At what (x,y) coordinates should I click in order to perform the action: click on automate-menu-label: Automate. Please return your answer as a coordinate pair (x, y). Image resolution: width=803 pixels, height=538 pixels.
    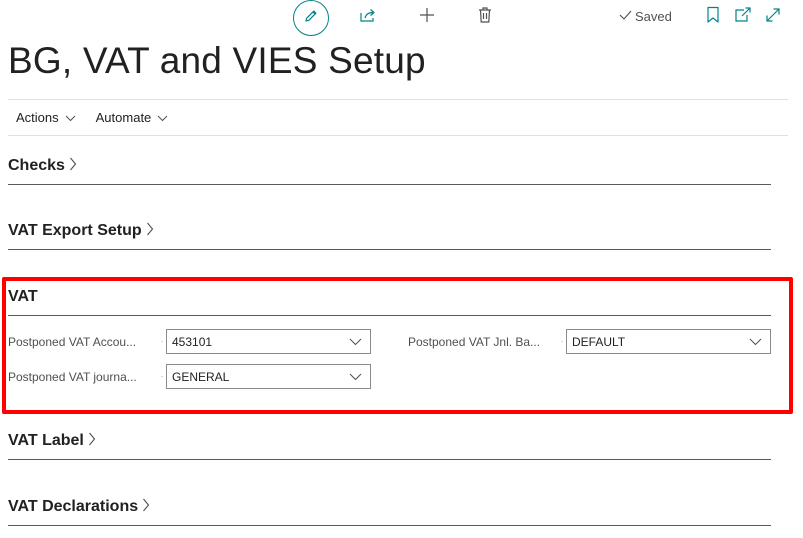
    Looking at the image, I should click on (123, 117).